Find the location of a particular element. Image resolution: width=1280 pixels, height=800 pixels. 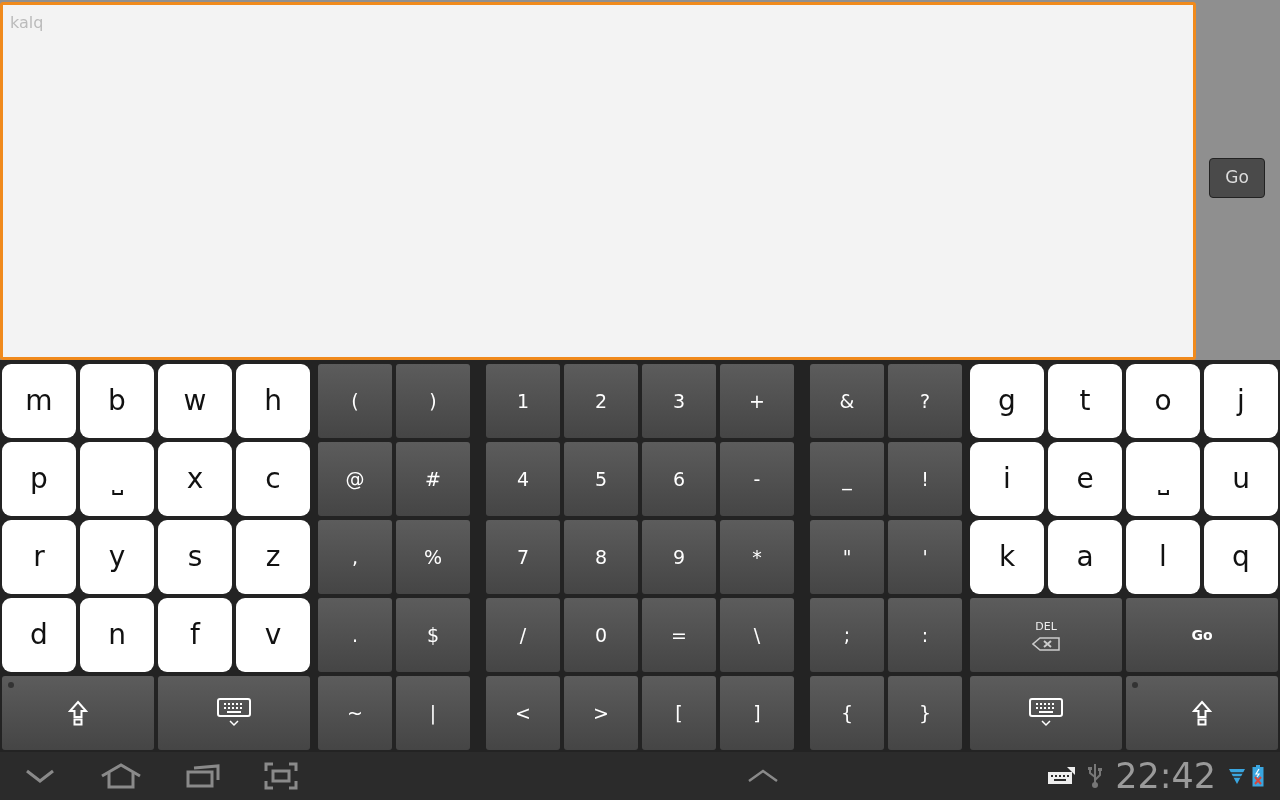

symbol-key: 5 is located at coordinates (601, 479).